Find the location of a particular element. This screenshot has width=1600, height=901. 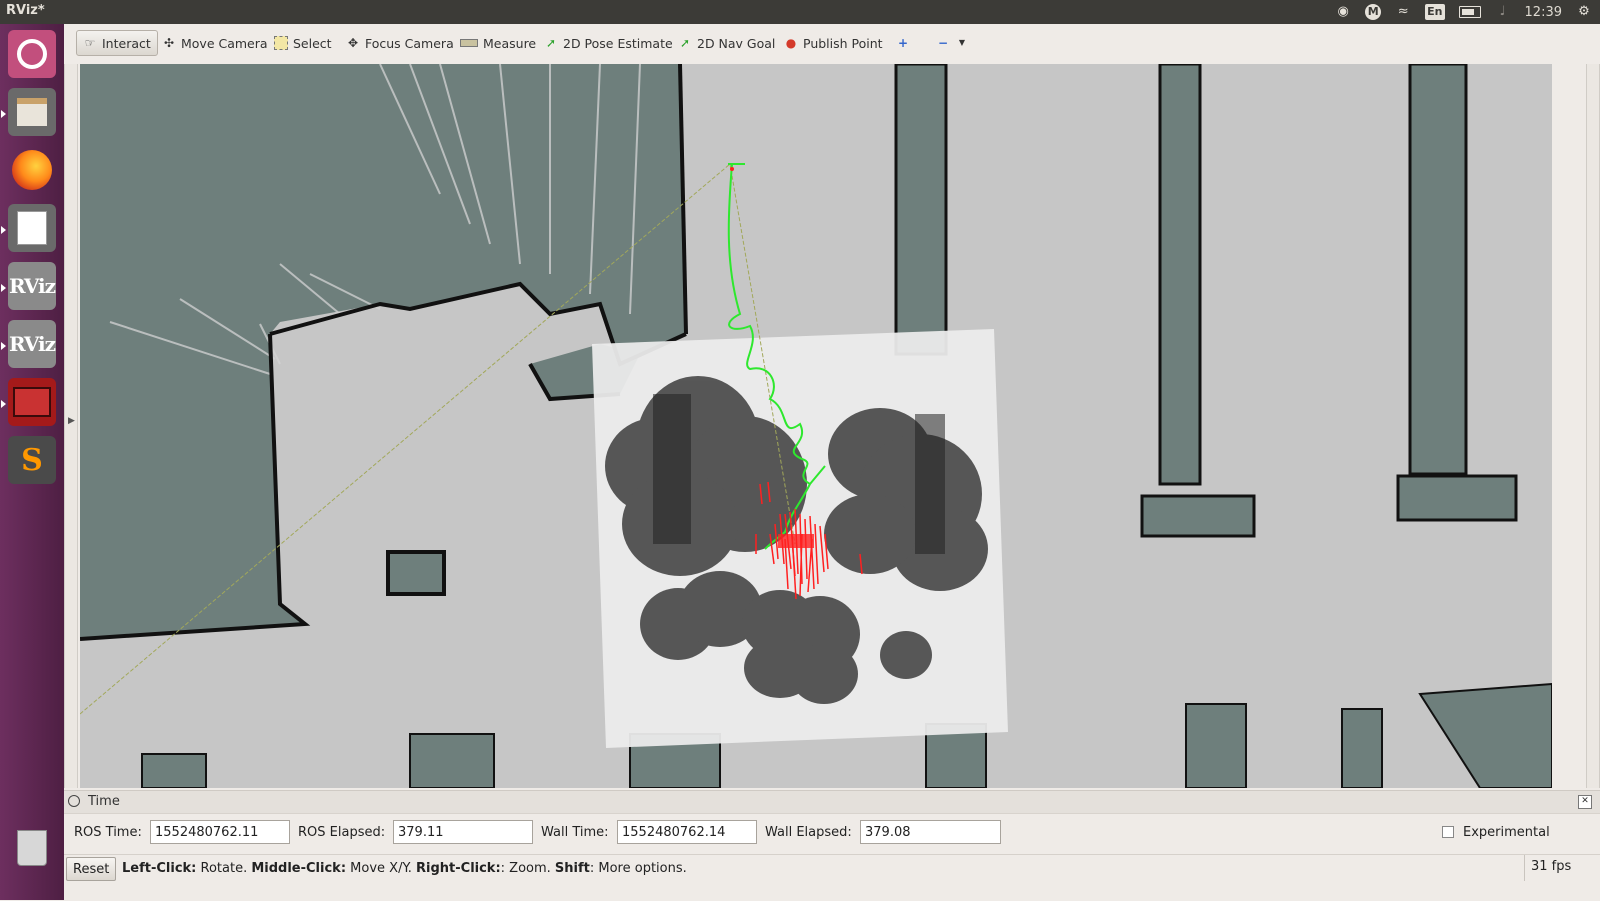

tool-label: Publish Point is located at coordinates (843, 43).